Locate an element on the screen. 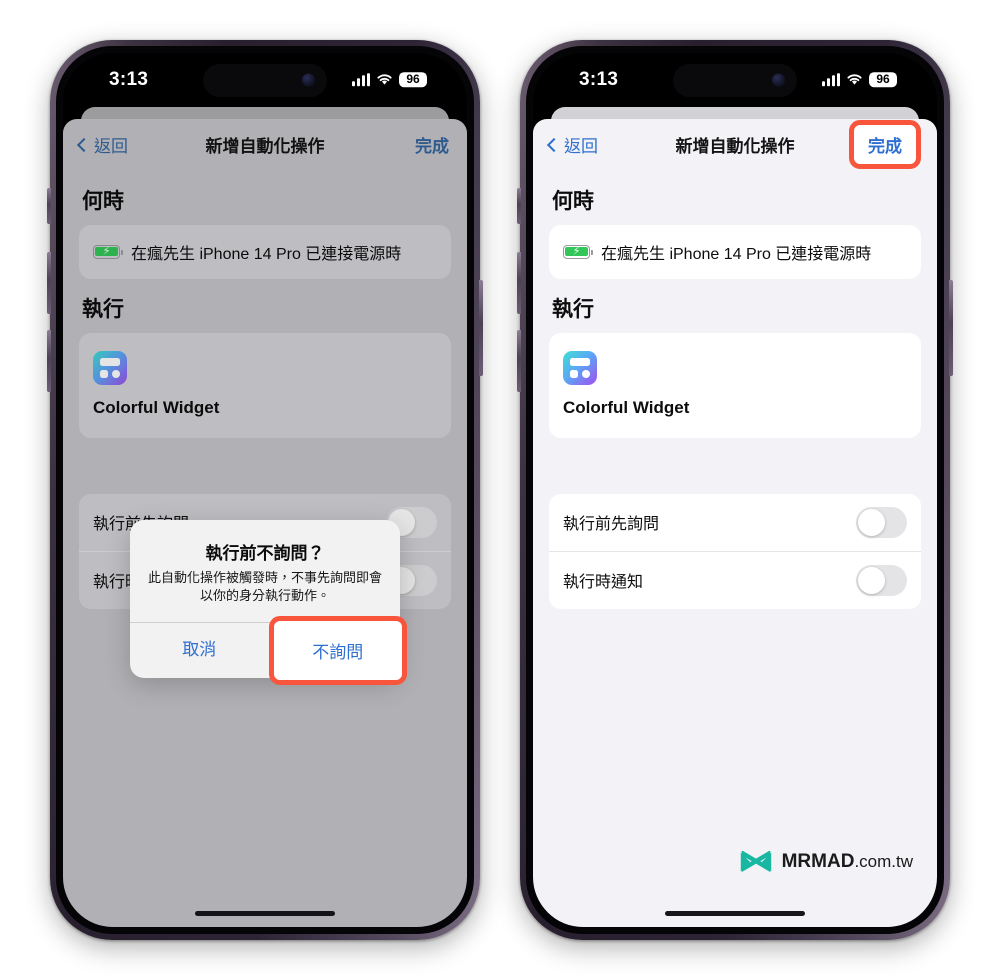 The image size is (1000, 979). action-card: Colorful Widget is located at coordinates (735, 385).